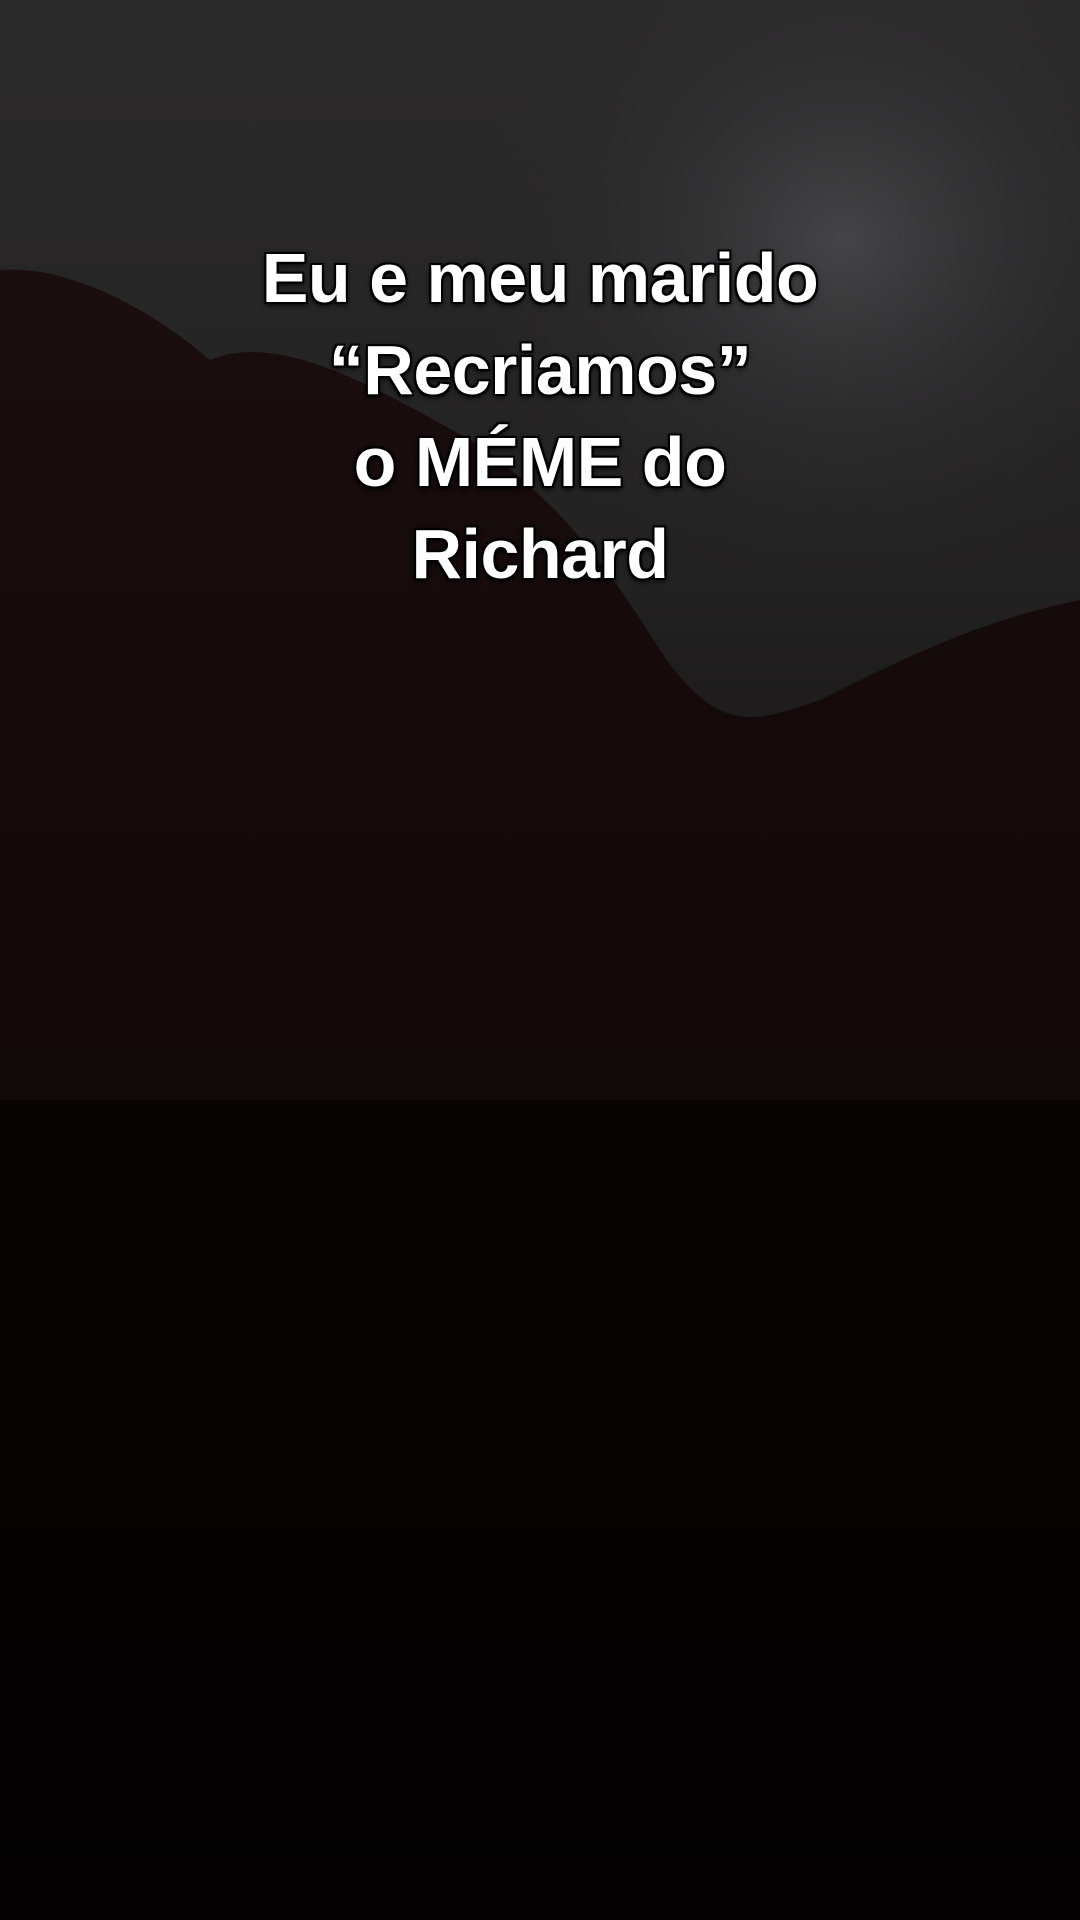 The width and height of the screenshot is (1080, 1920). I want to click on caption-line-2: “Recriamos”, so click(540, 370).